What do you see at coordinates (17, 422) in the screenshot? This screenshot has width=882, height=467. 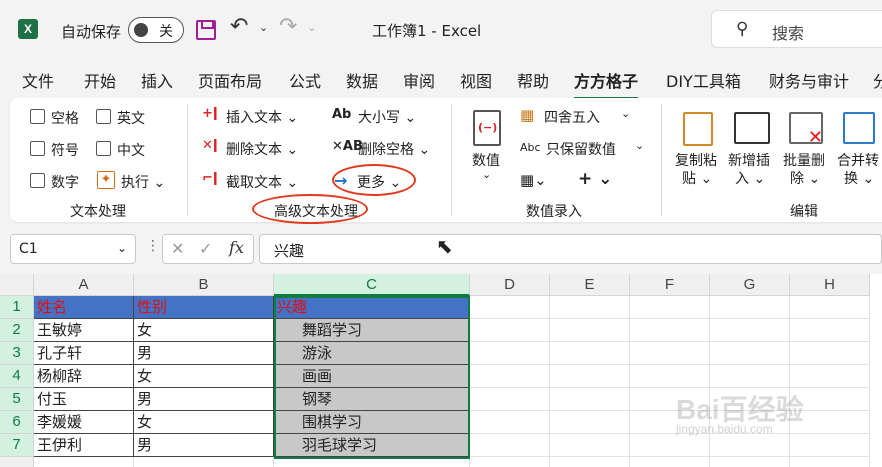 I see `row-header-6: 6` at bounding box center [17, 422].